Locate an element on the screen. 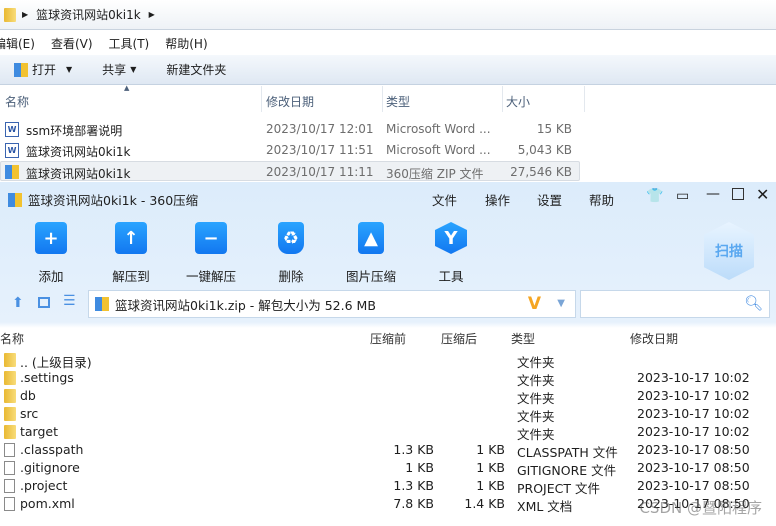 This screenshot has height=526, width=776. explorer-toolbar: 打开 ▼ 共享 ▼ 新建文件夹 is located at coordinates (388, 70).